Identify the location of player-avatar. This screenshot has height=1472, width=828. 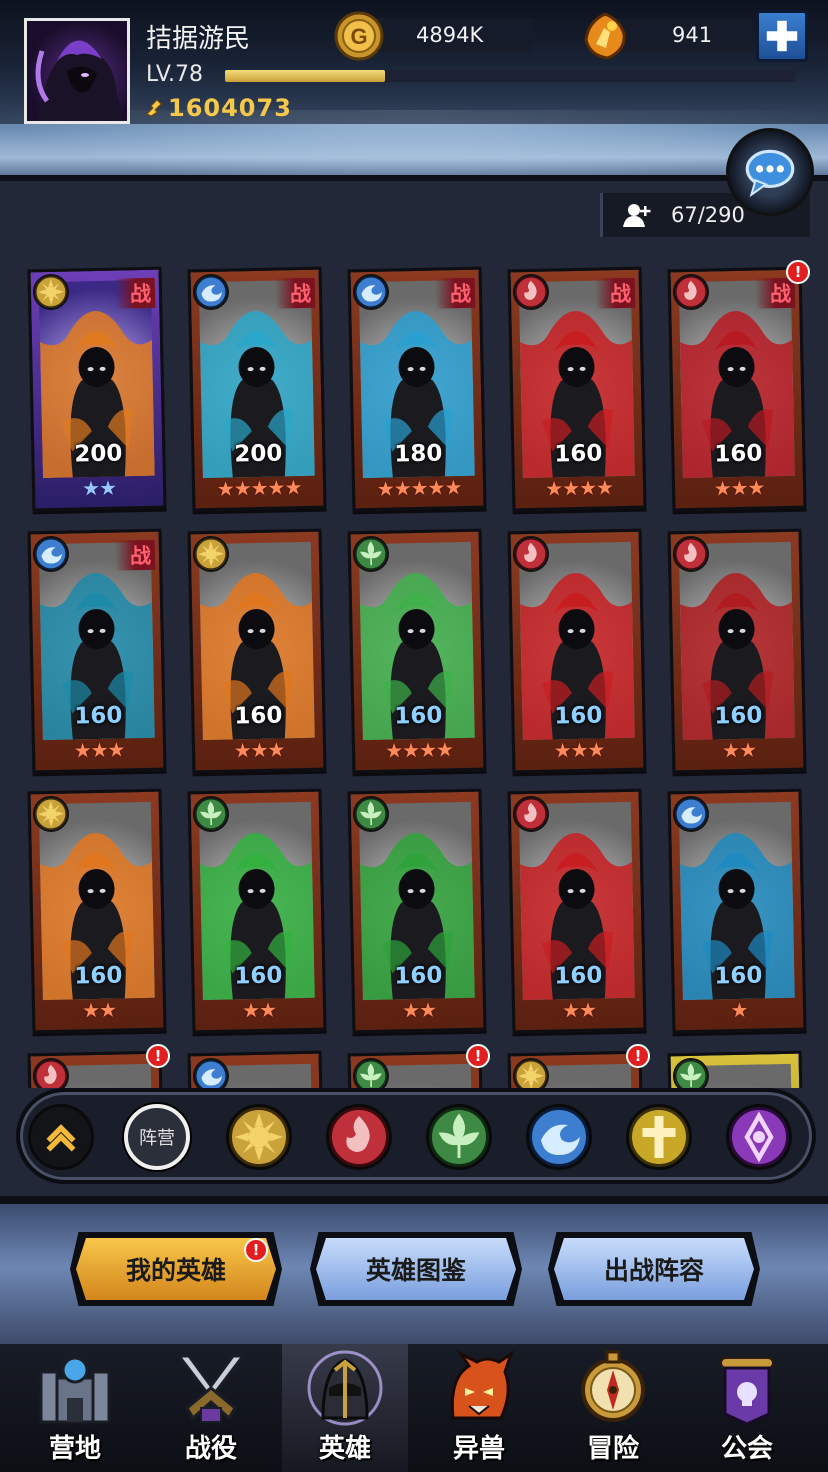
(77, 71).